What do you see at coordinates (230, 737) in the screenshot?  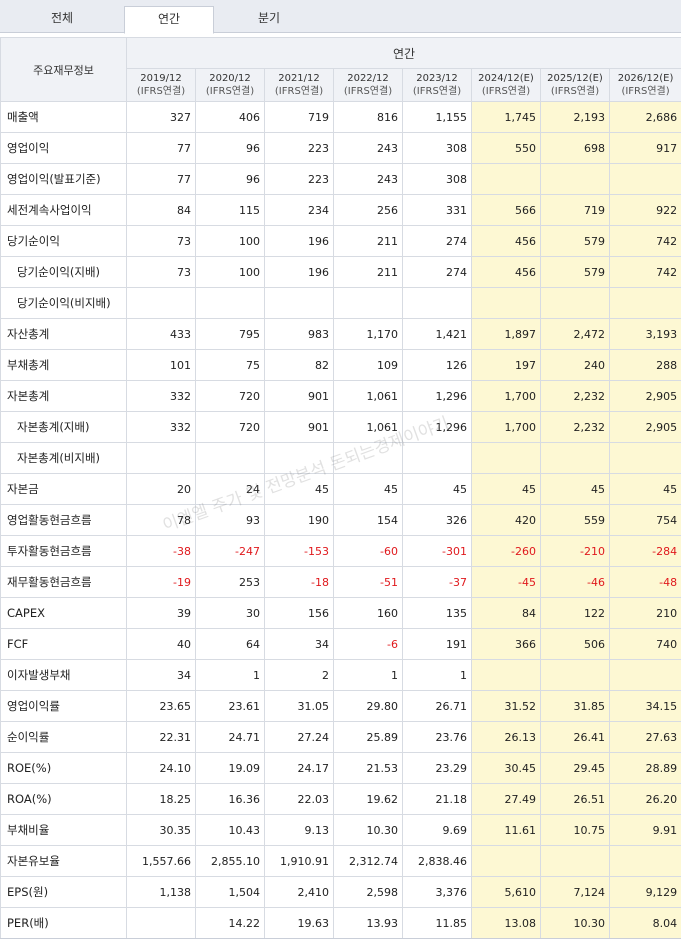 I see `table-cell: 24.71` at bounding box center [230, 737].